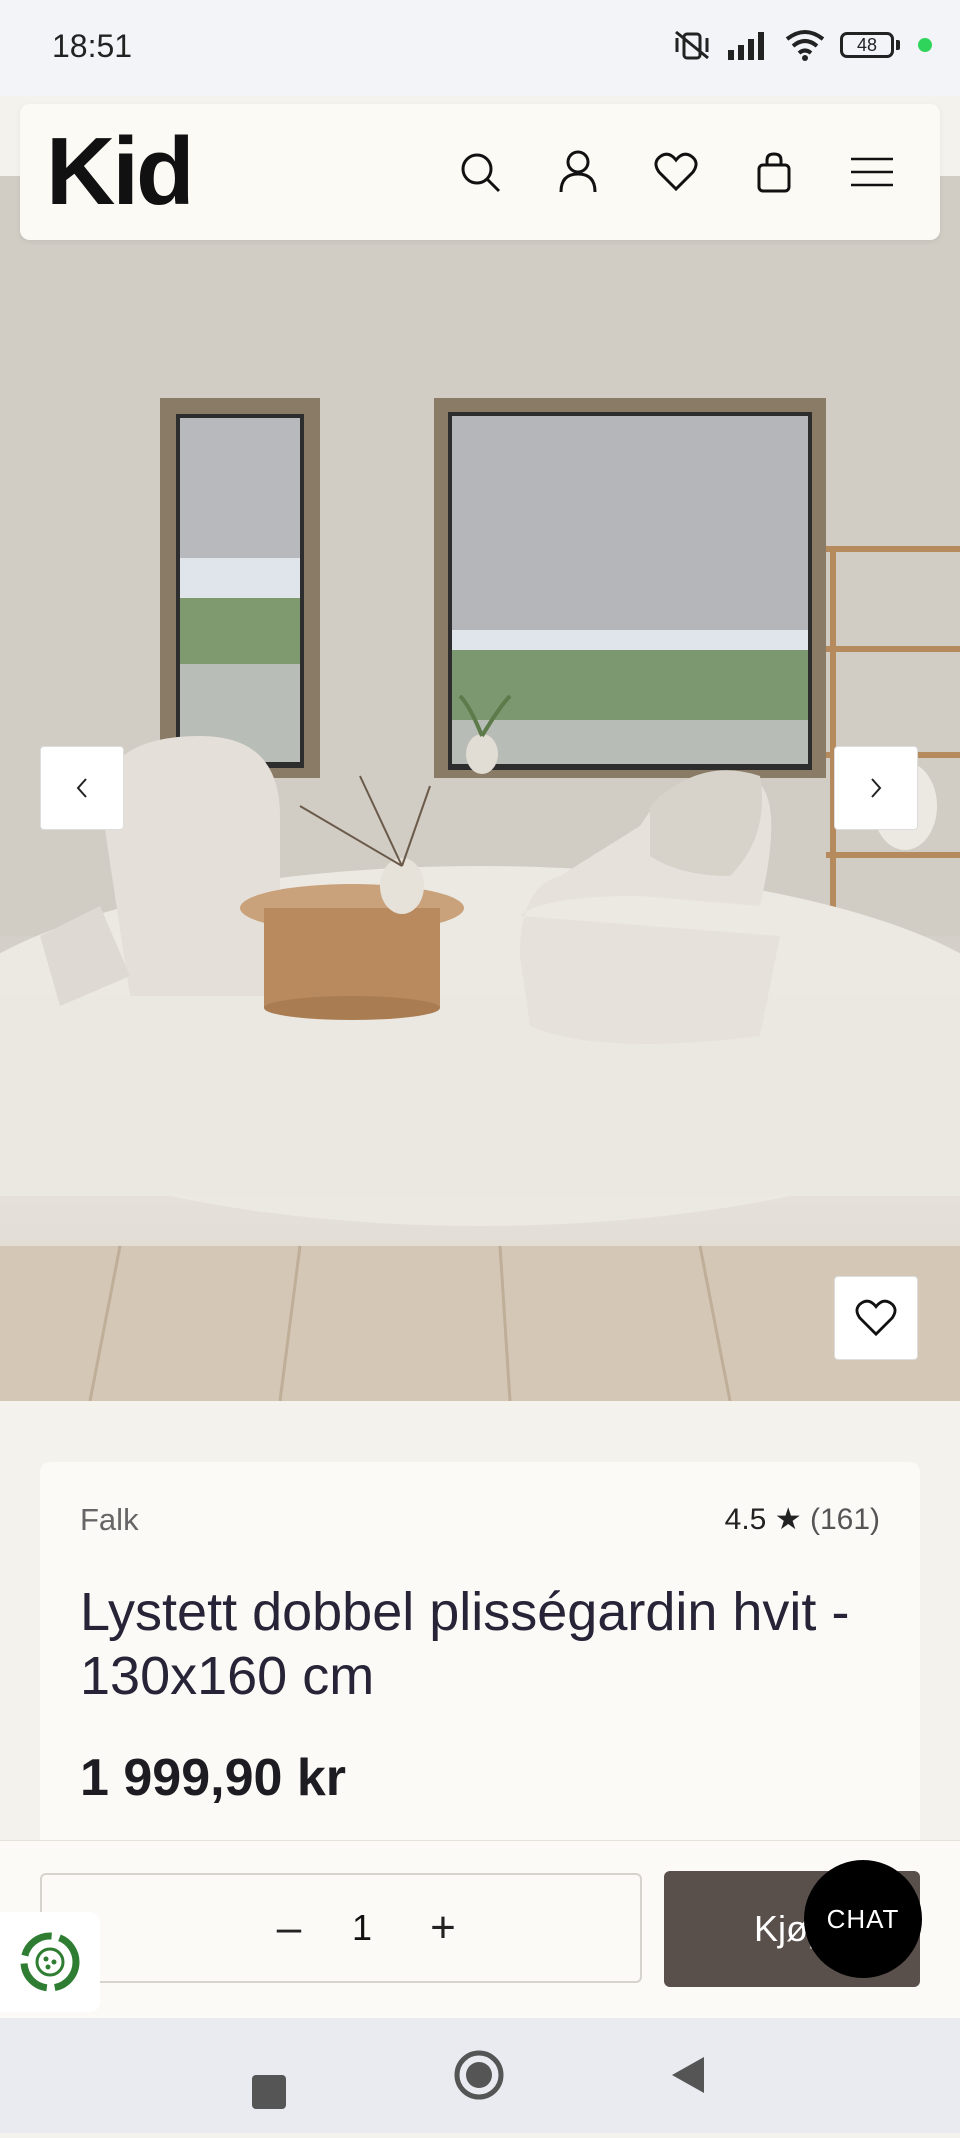 The image size is (960, 2138). I want to click on eco-badge, so click(50, 1962).